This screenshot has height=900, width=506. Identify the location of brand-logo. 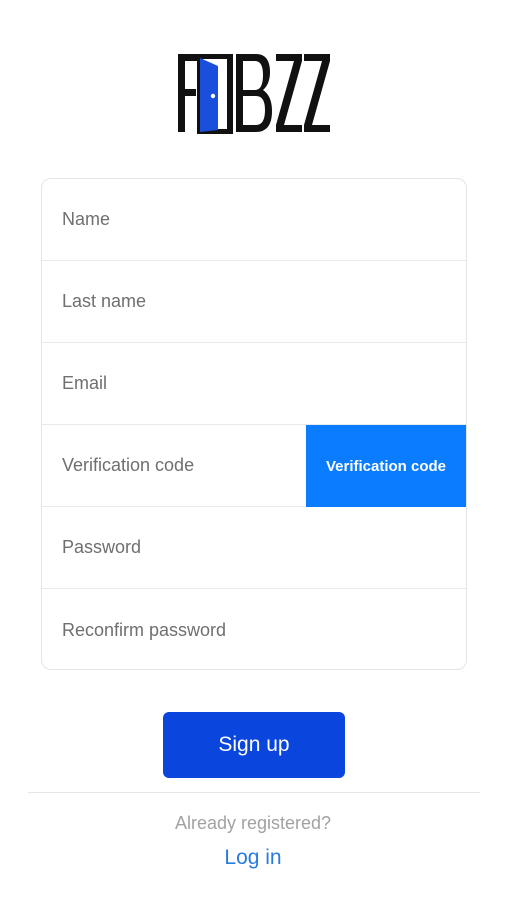
(254, 94).